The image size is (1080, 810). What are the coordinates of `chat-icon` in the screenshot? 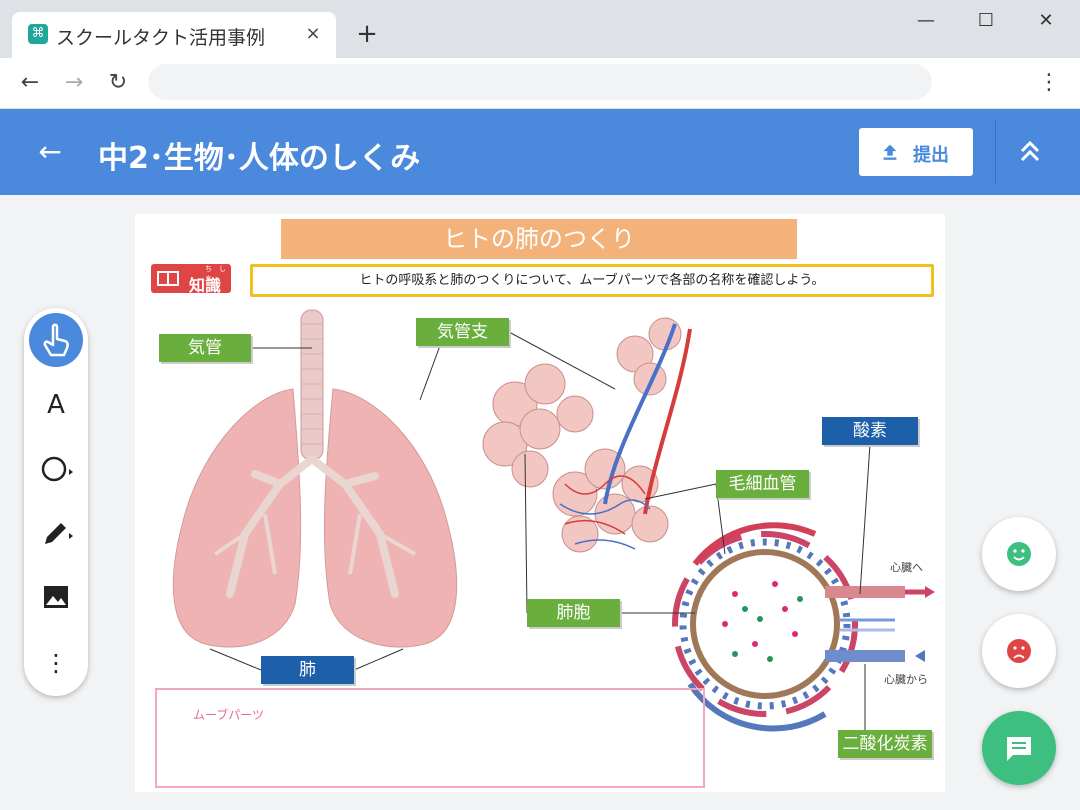 It's located at (1019, 749).